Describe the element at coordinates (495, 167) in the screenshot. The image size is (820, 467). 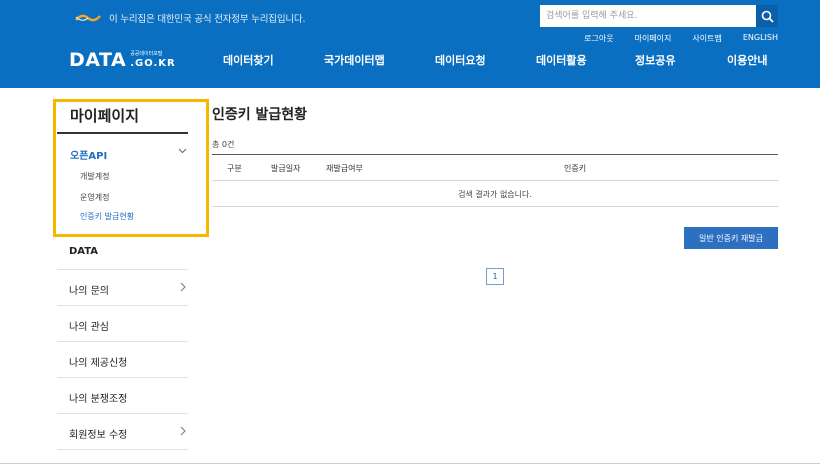
I see `table-header: 구분 발급일자 재발급여부 인증키` at that location.